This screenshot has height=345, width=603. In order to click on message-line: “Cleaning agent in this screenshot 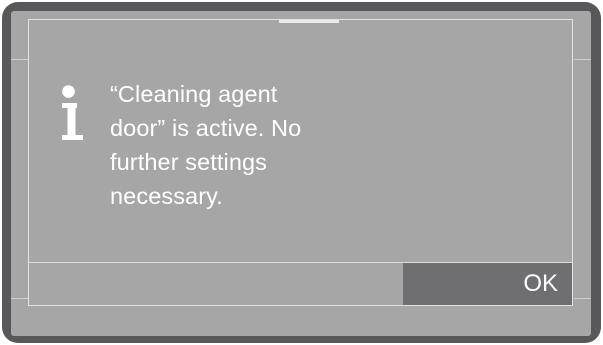, I will do `click(194, 94)`.